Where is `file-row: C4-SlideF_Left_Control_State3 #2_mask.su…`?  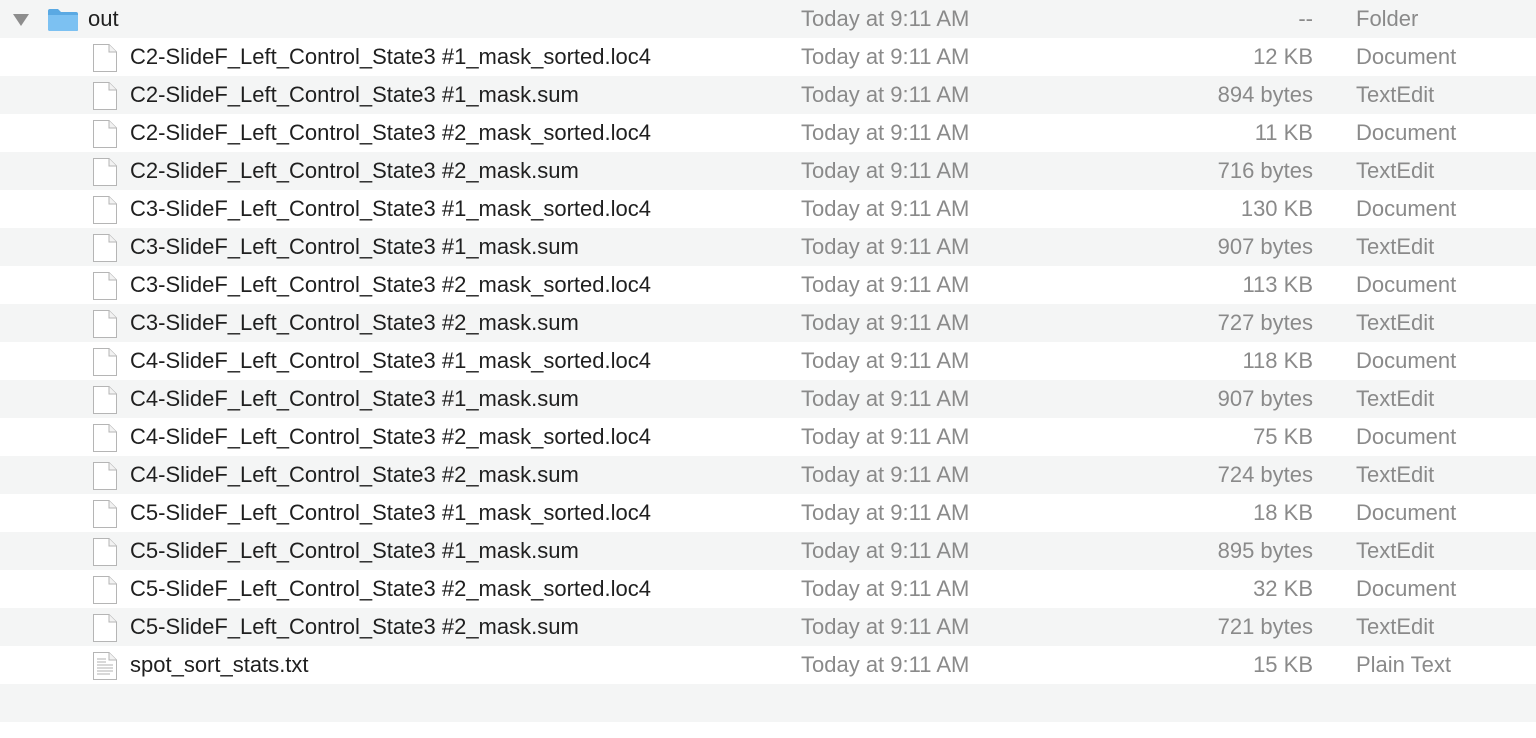
file-row: C4-SlideF_Left_Control_State3 #2_mask.su… is located at coordinates (768, 475).